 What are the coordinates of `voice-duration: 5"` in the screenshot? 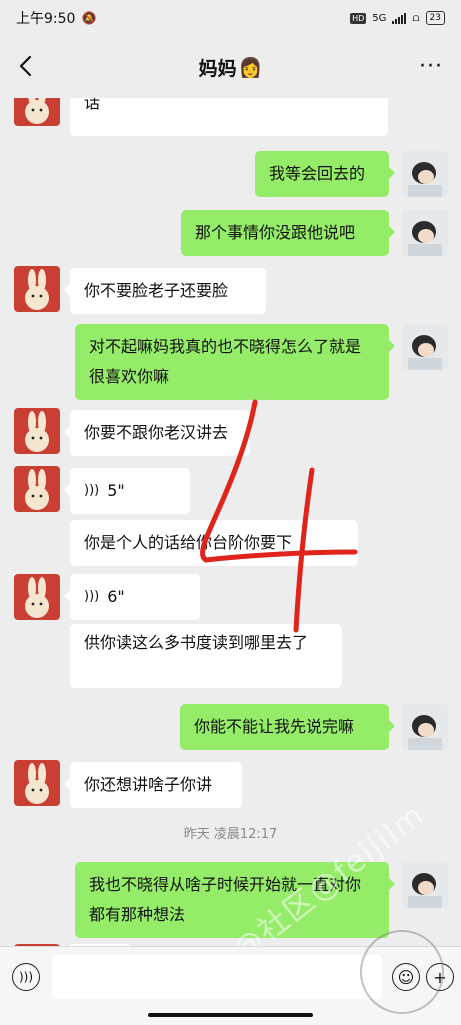 It's located at (116, 490).